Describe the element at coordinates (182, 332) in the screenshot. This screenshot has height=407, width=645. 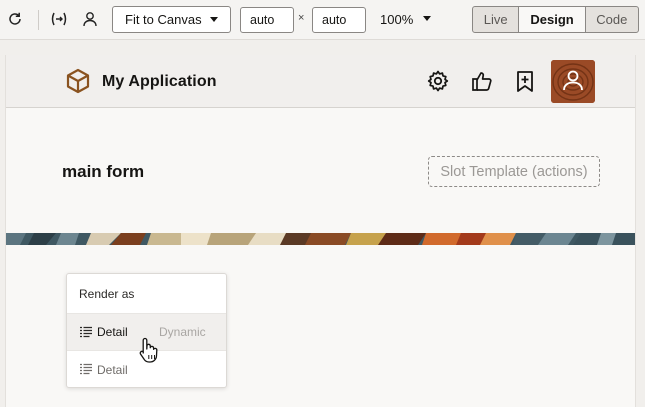
I see `option-hint: Dynamic` at that location.